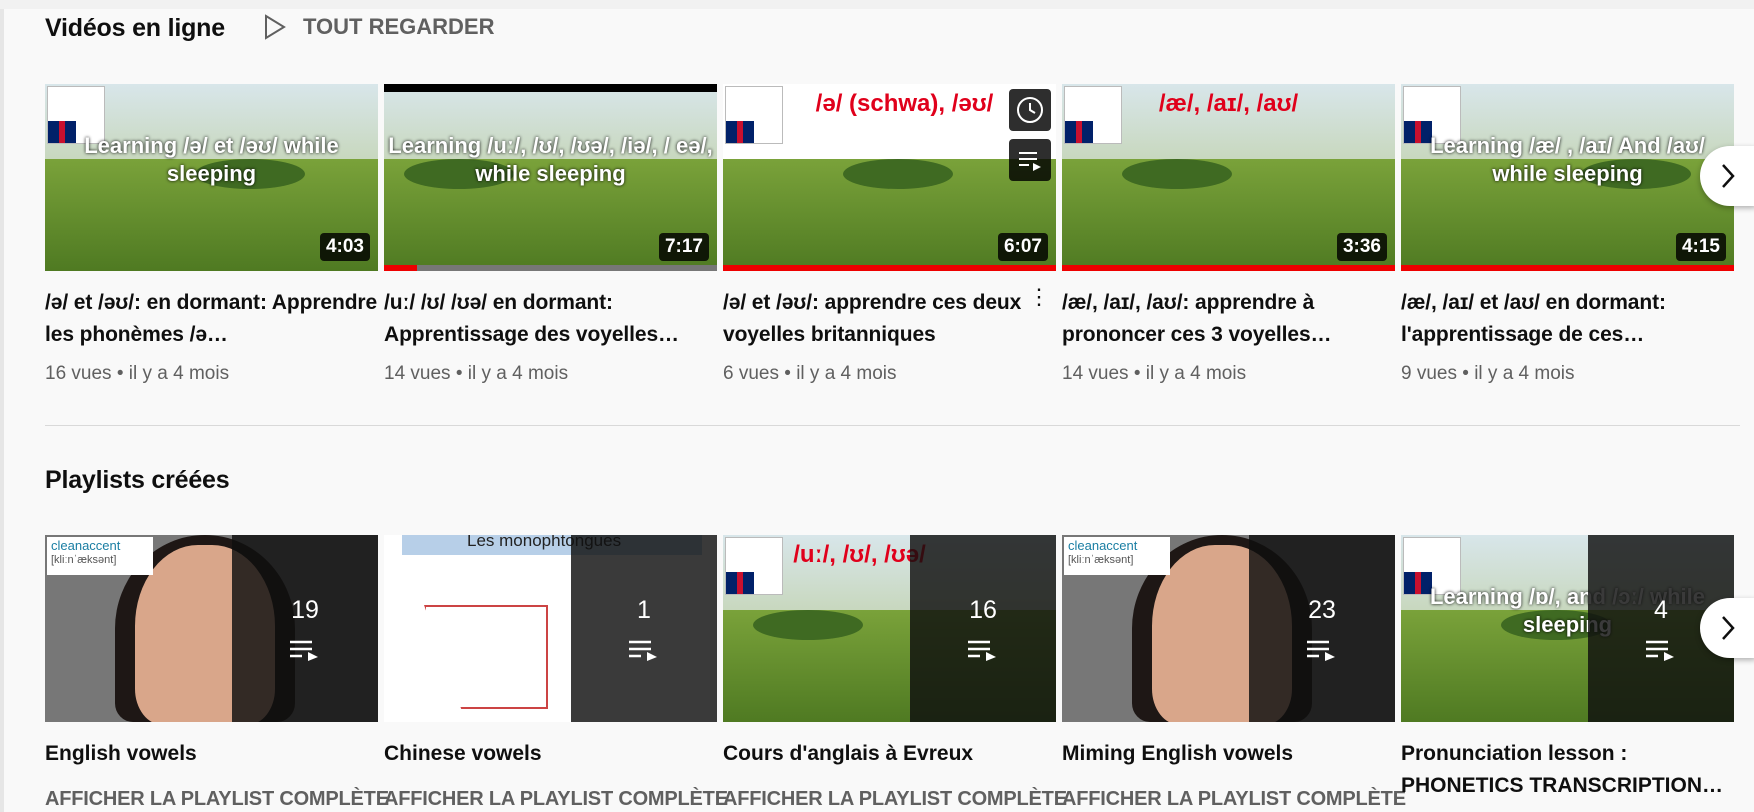 This screenshot has height=812, width=1754. Describe the element at coordinates (2, 406) in the screenshot. I see `left-edge` at that location.